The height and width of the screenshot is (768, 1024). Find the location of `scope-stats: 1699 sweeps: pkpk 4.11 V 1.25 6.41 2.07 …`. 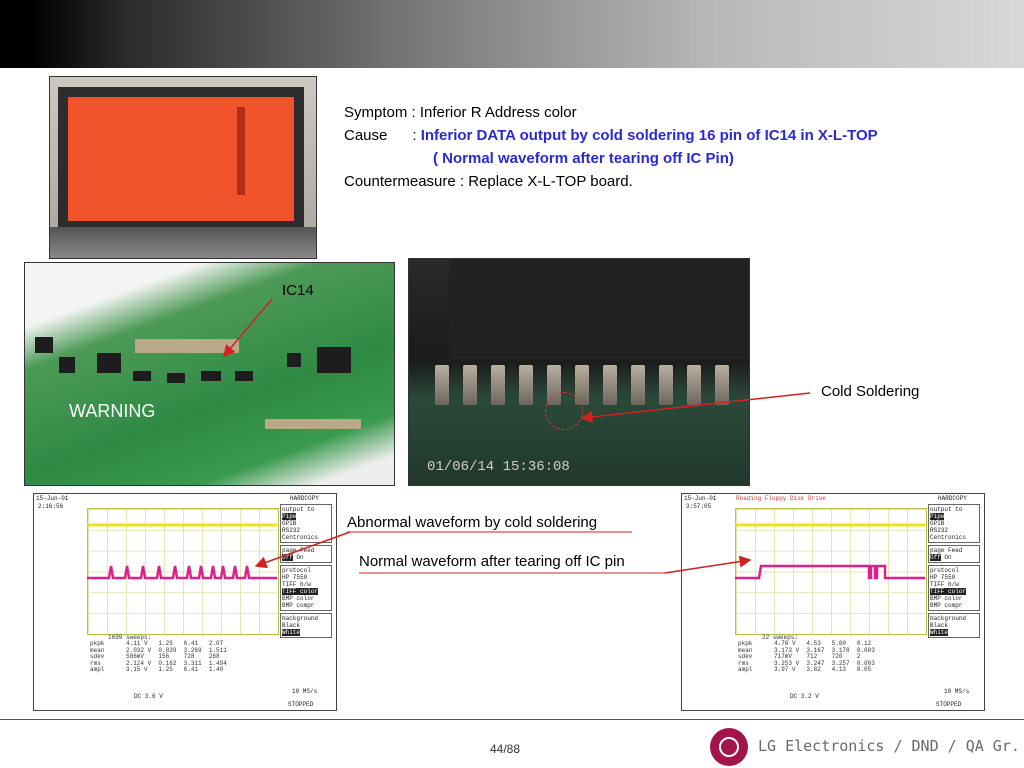

scope-stats: 1699 sweeps: pkpk 4.11 V 1.25 6.41 2.07 … is located at coordinates (182, 657).